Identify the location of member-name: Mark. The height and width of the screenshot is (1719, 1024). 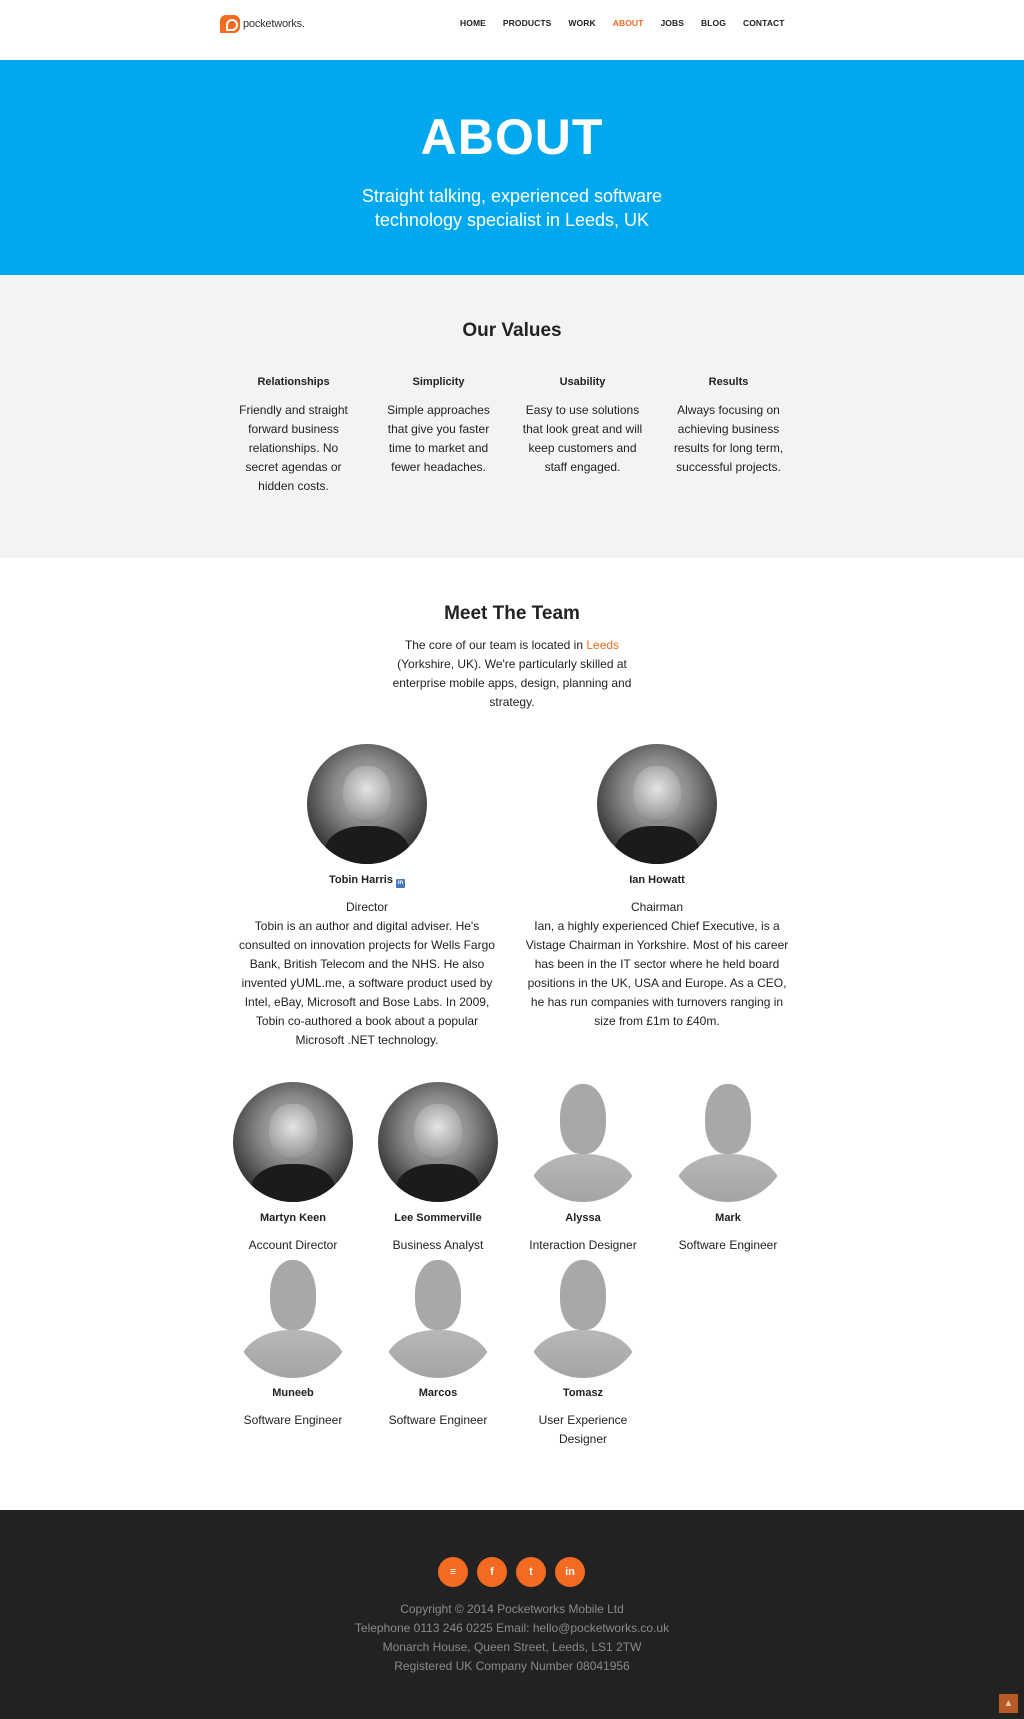
(728, 1218).